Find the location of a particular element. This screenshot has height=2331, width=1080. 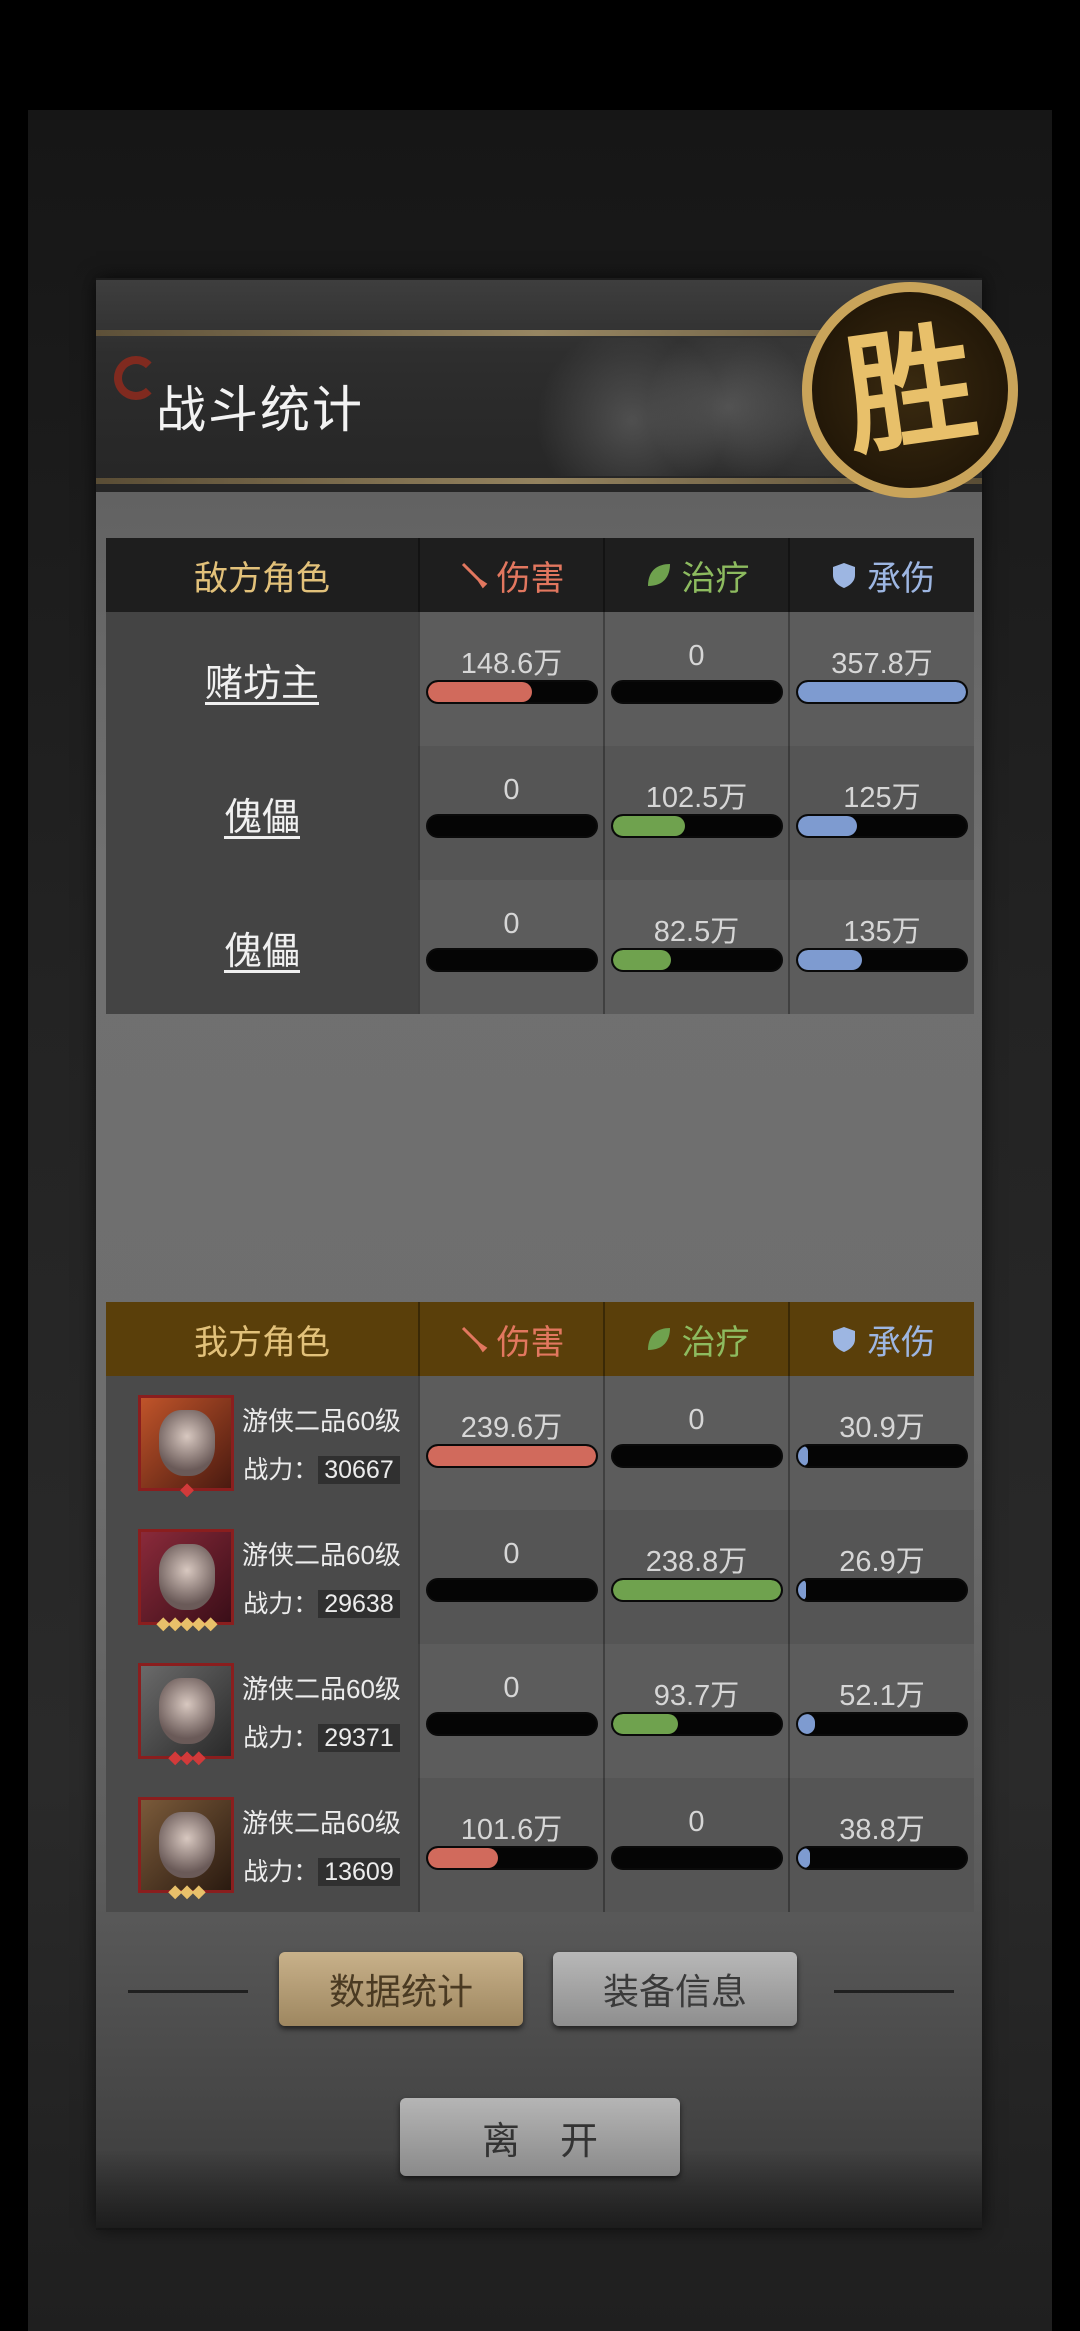

hero-power: 战力： 30667 is located at coordinates (321, 1468).